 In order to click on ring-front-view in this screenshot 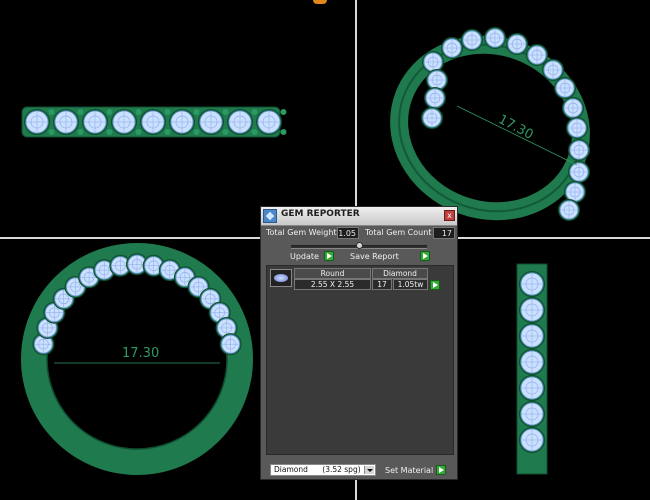, I will do `click(154, 122)`.